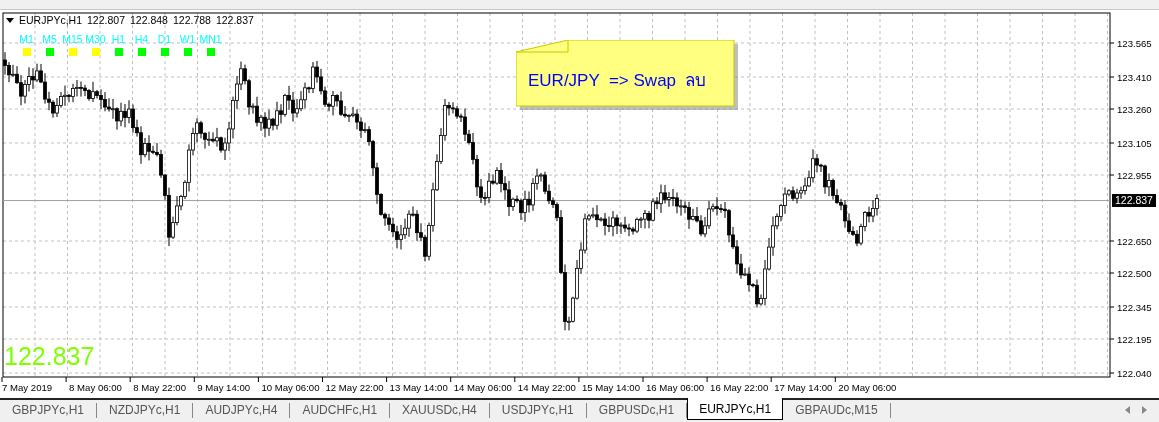  What do you see at coordinates (210, 39) in the screenshot?
I see `timeframe-label: MN1` at bounding box center [210, 39].